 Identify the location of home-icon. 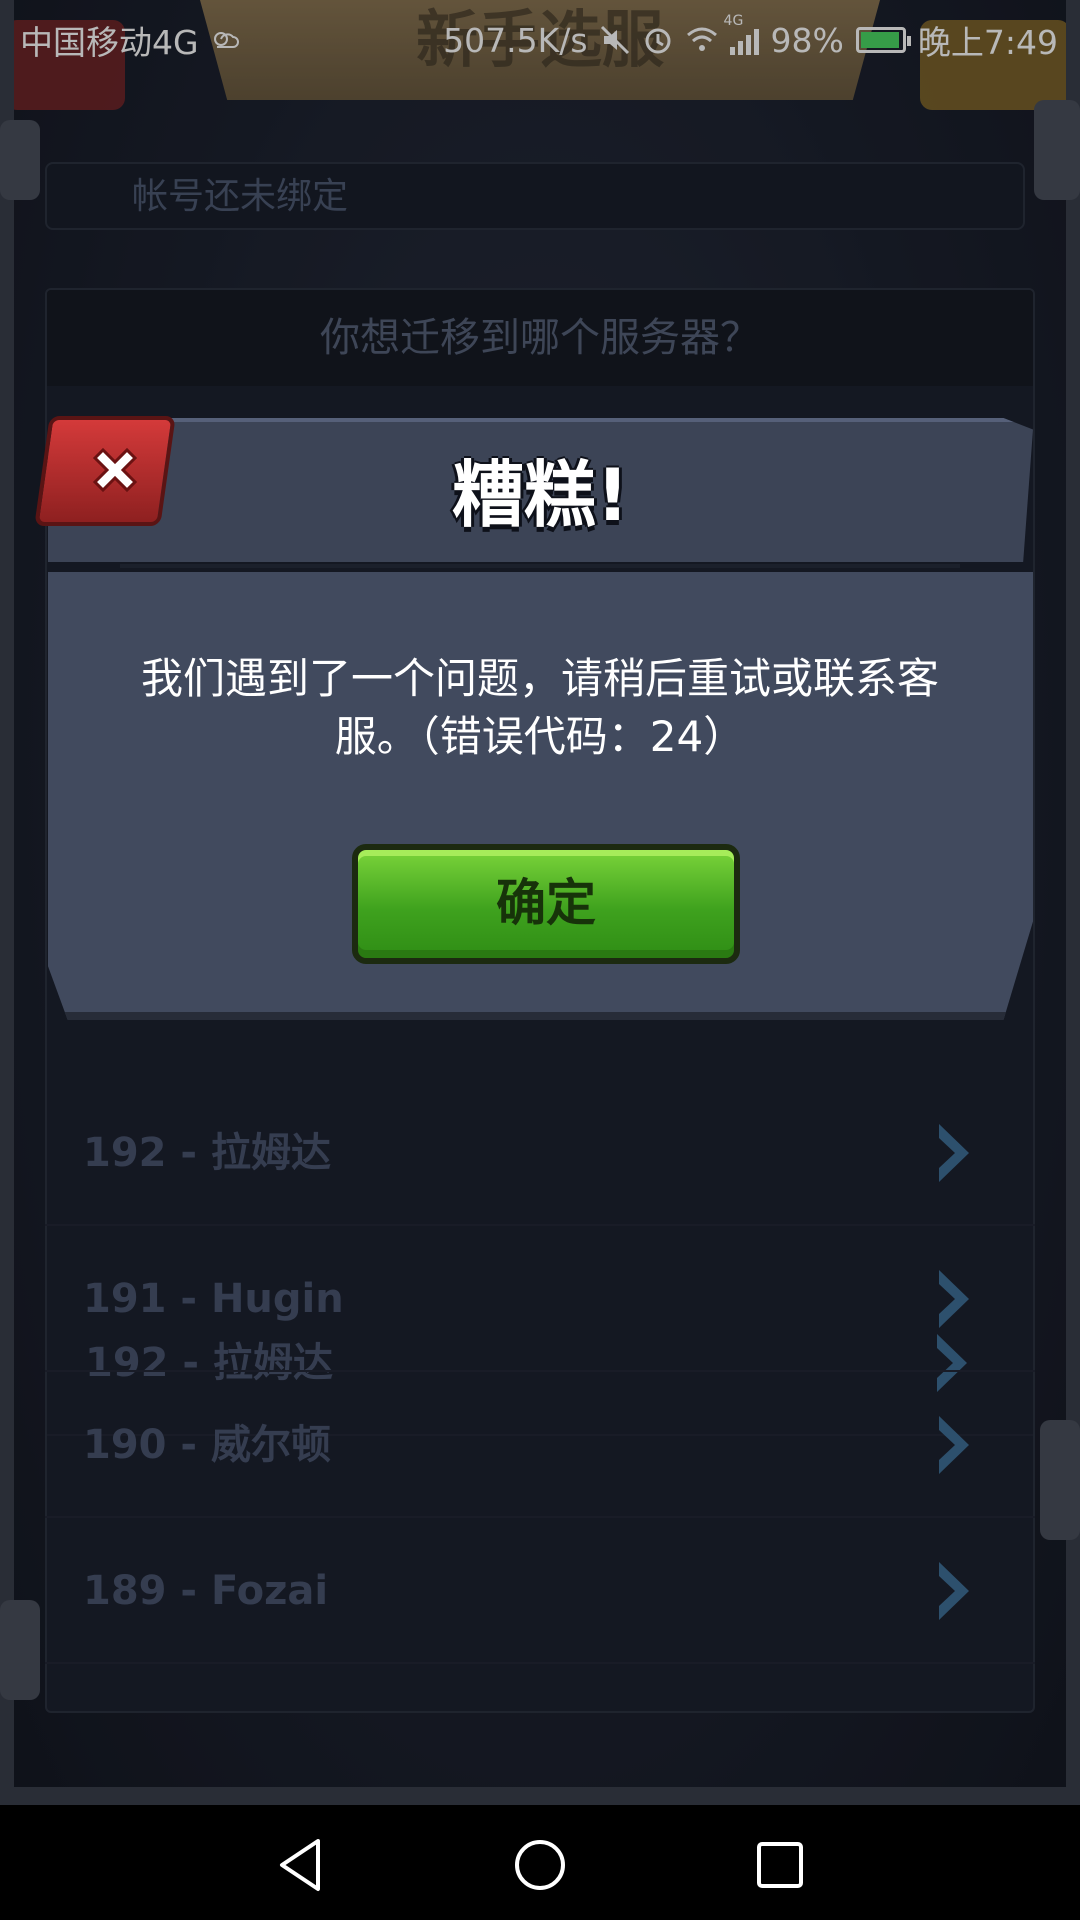
(540, 1865).